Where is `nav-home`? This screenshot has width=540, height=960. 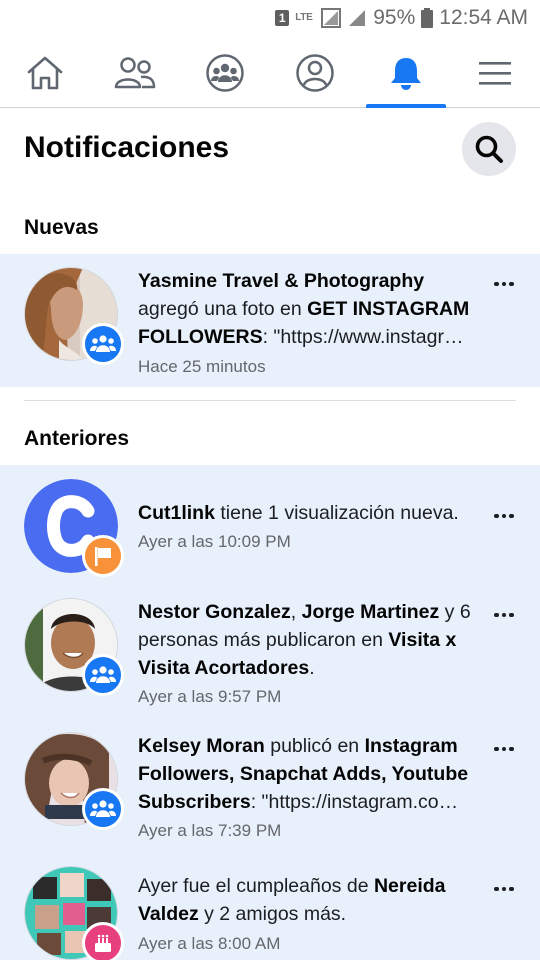 nav-home is located at coordinates (45, 73).